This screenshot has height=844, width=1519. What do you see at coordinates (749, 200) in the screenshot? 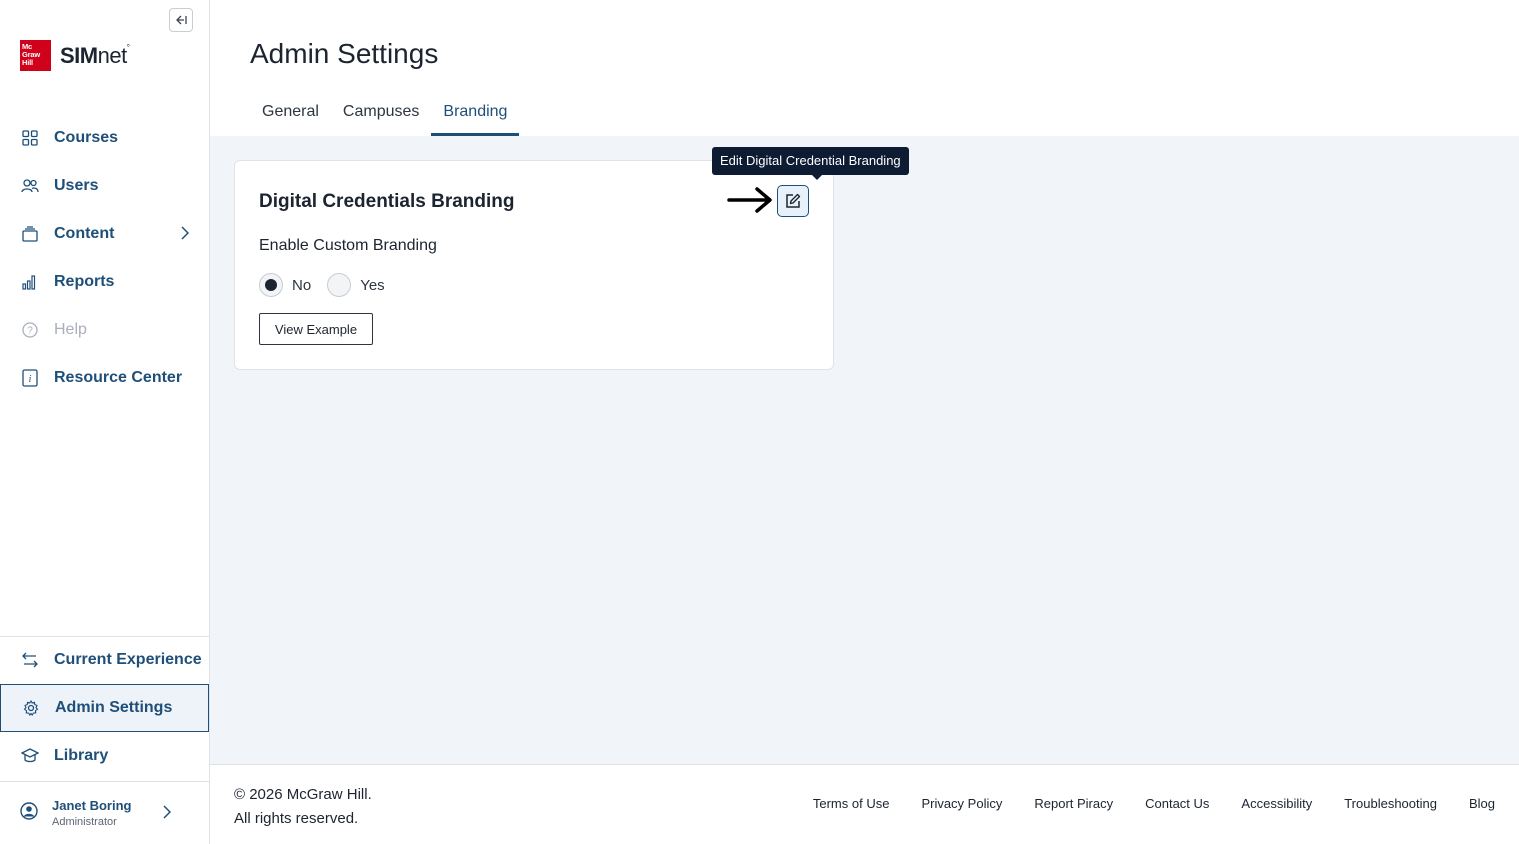
I see `arrow-right-icon` at bounding box center [749, 200].